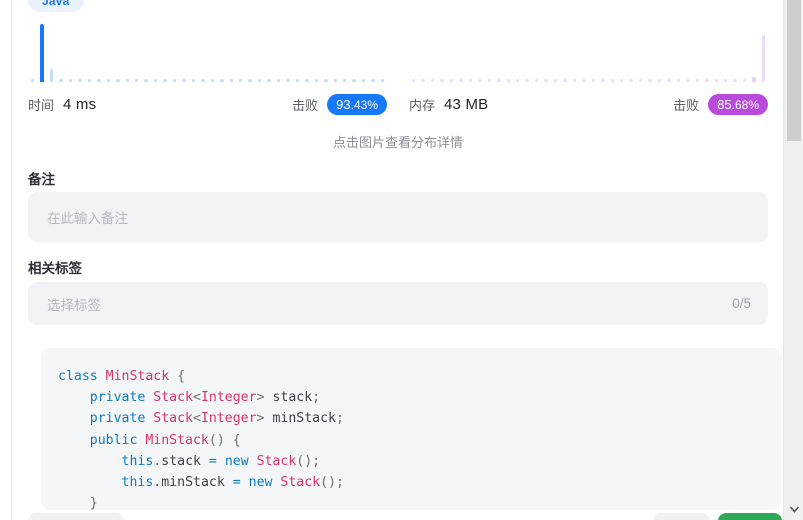  I want to click on memory-distribution-chart, so click(588, 51).